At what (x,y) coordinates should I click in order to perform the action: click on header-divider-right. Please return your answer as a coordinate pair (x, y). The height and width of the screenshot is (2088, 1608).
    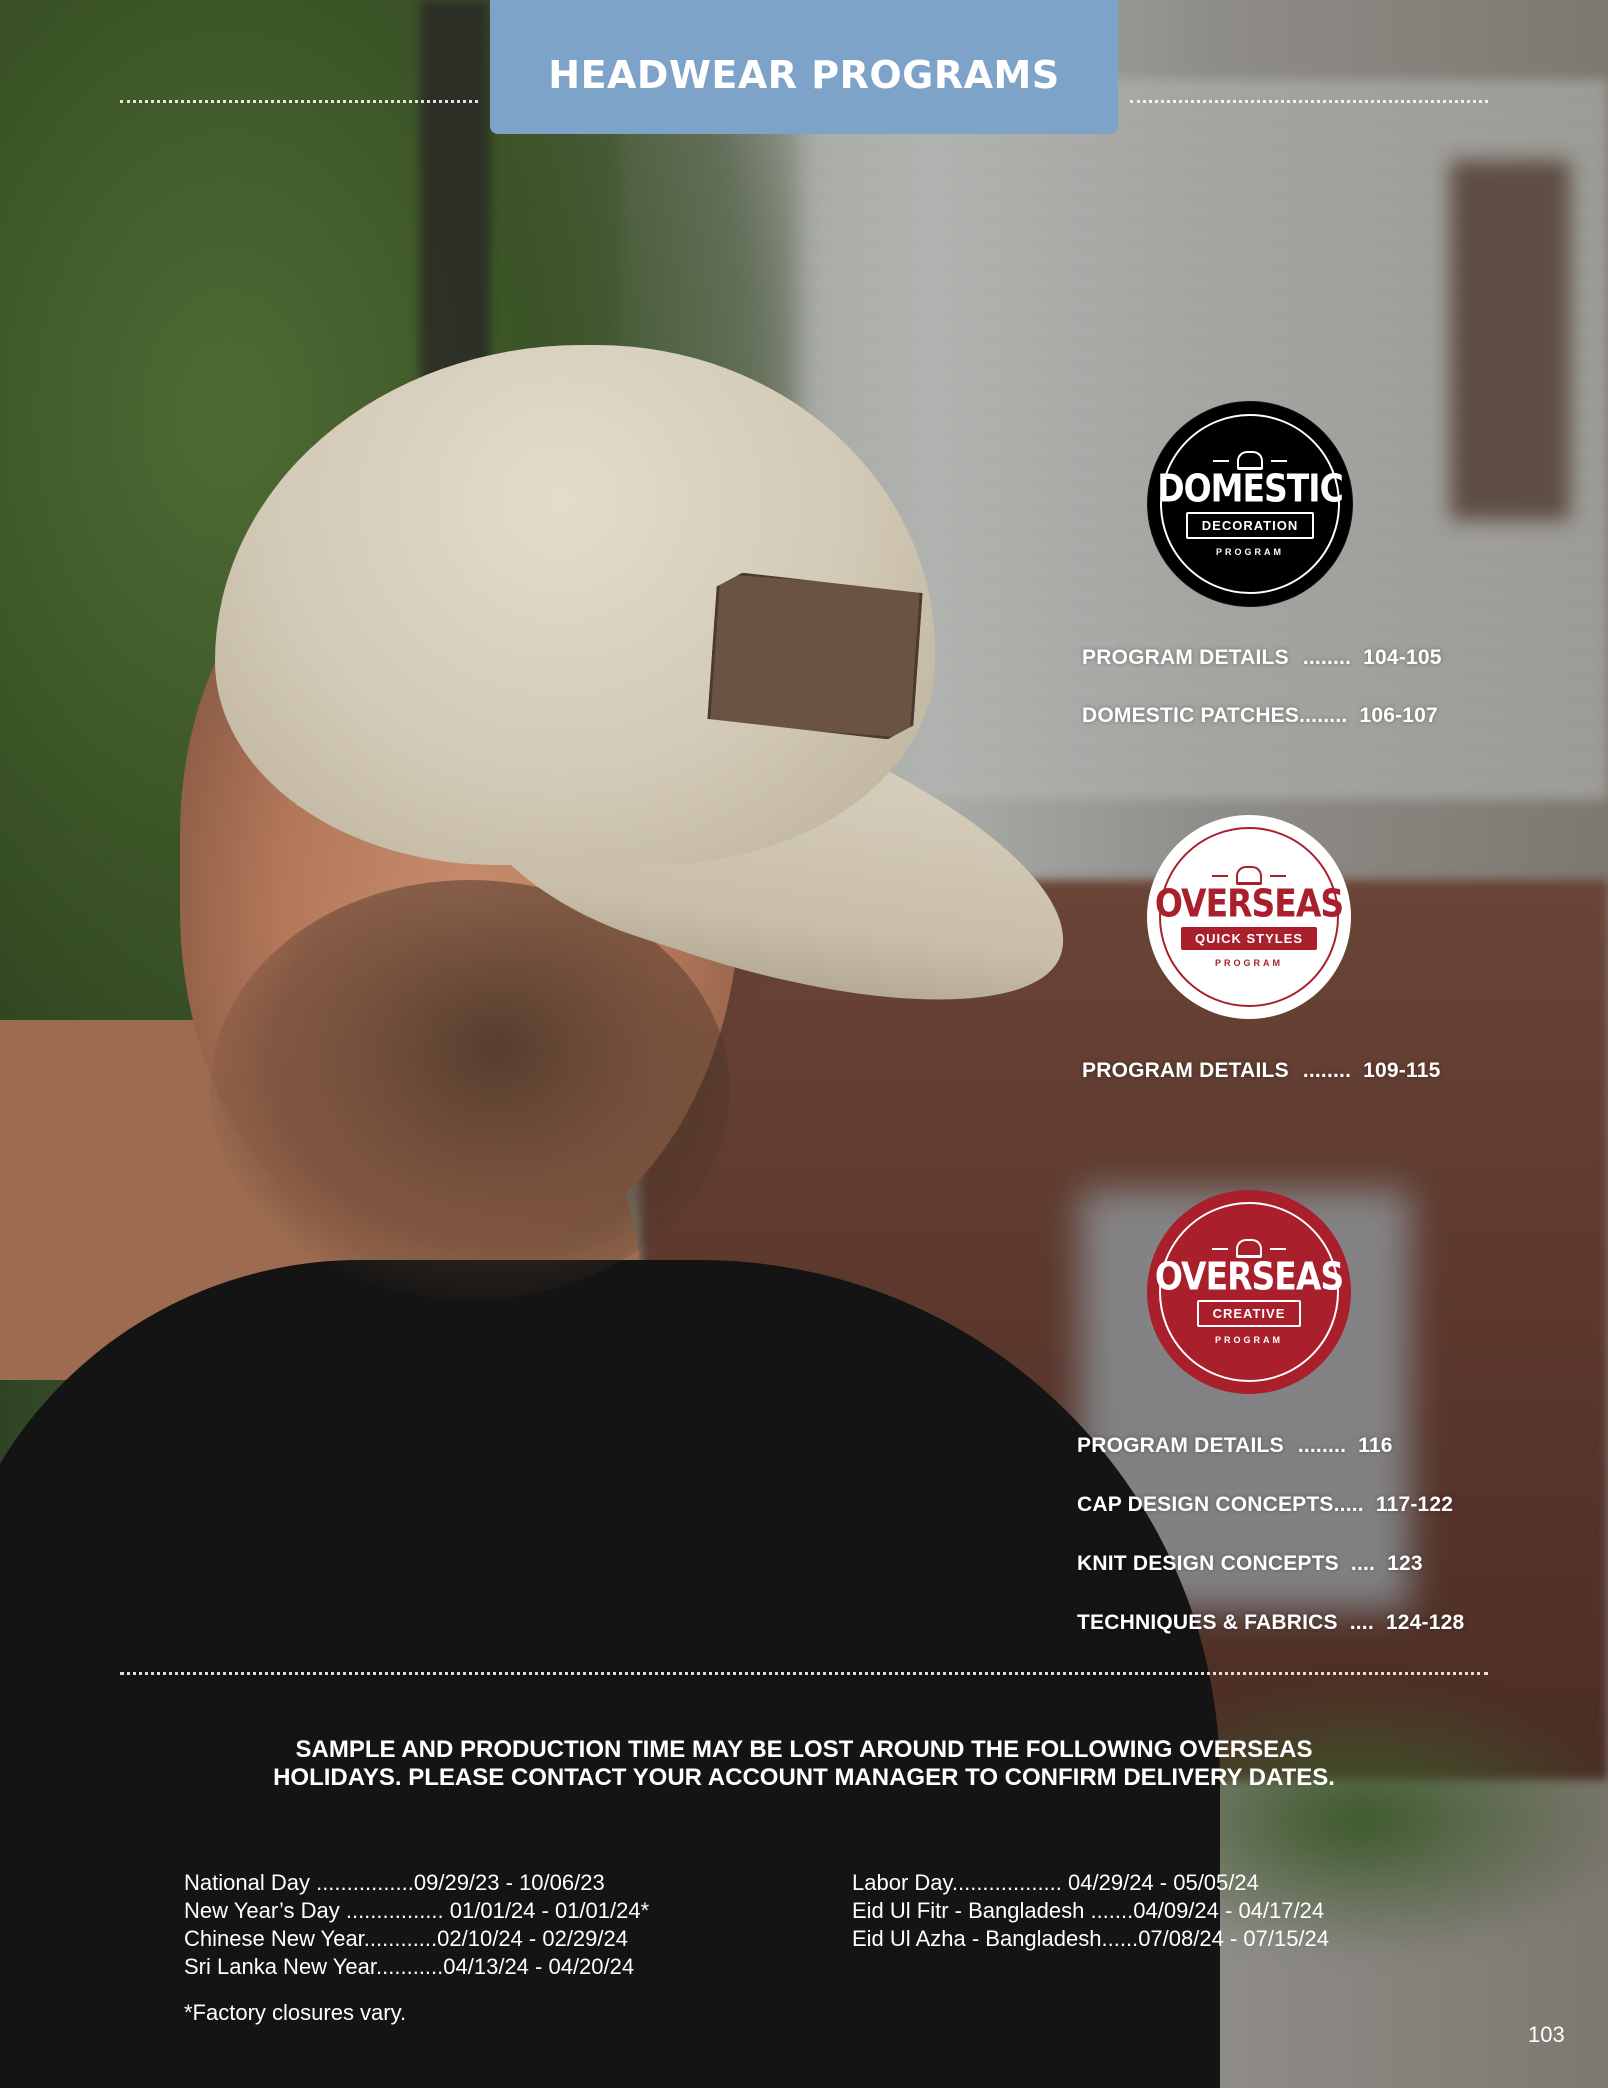
    Looking at the image, I should click on (1309, 101).